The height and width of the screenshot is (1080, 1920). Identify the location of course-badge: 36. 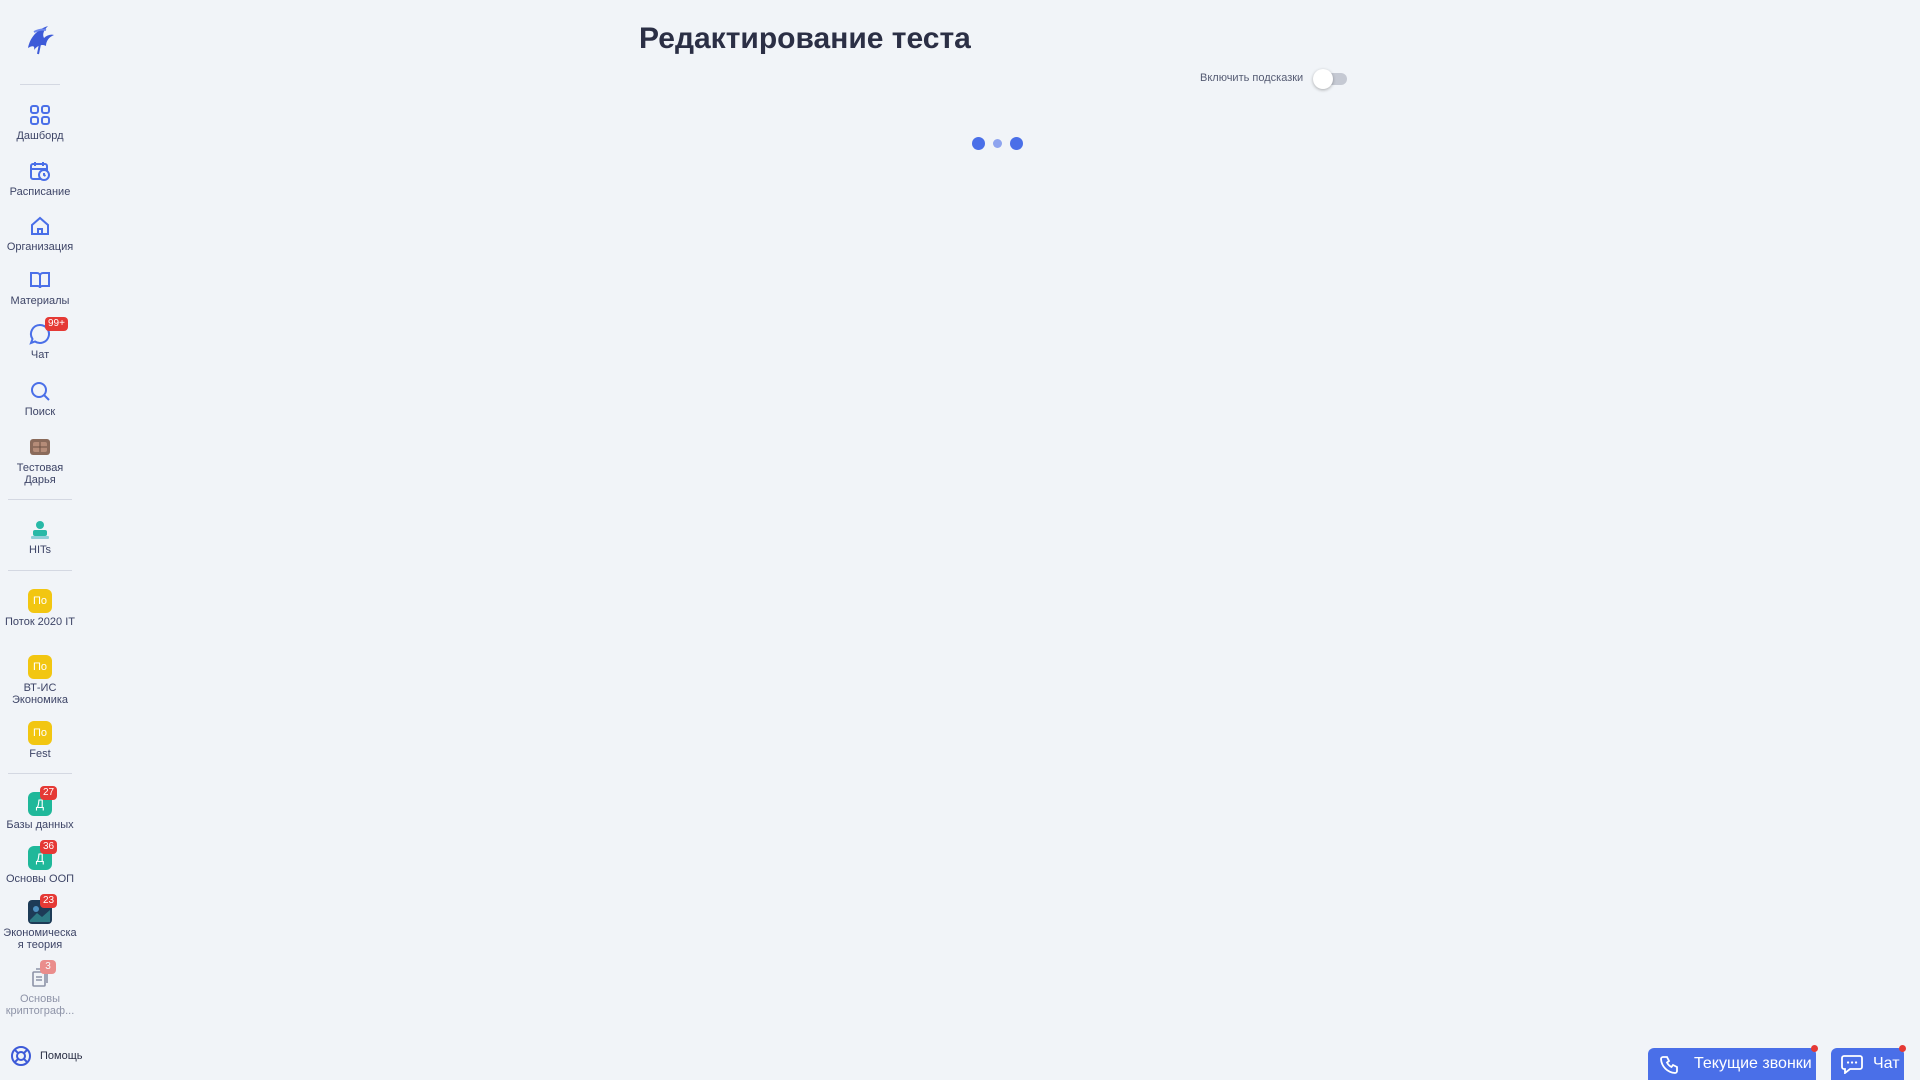
(49, 847).